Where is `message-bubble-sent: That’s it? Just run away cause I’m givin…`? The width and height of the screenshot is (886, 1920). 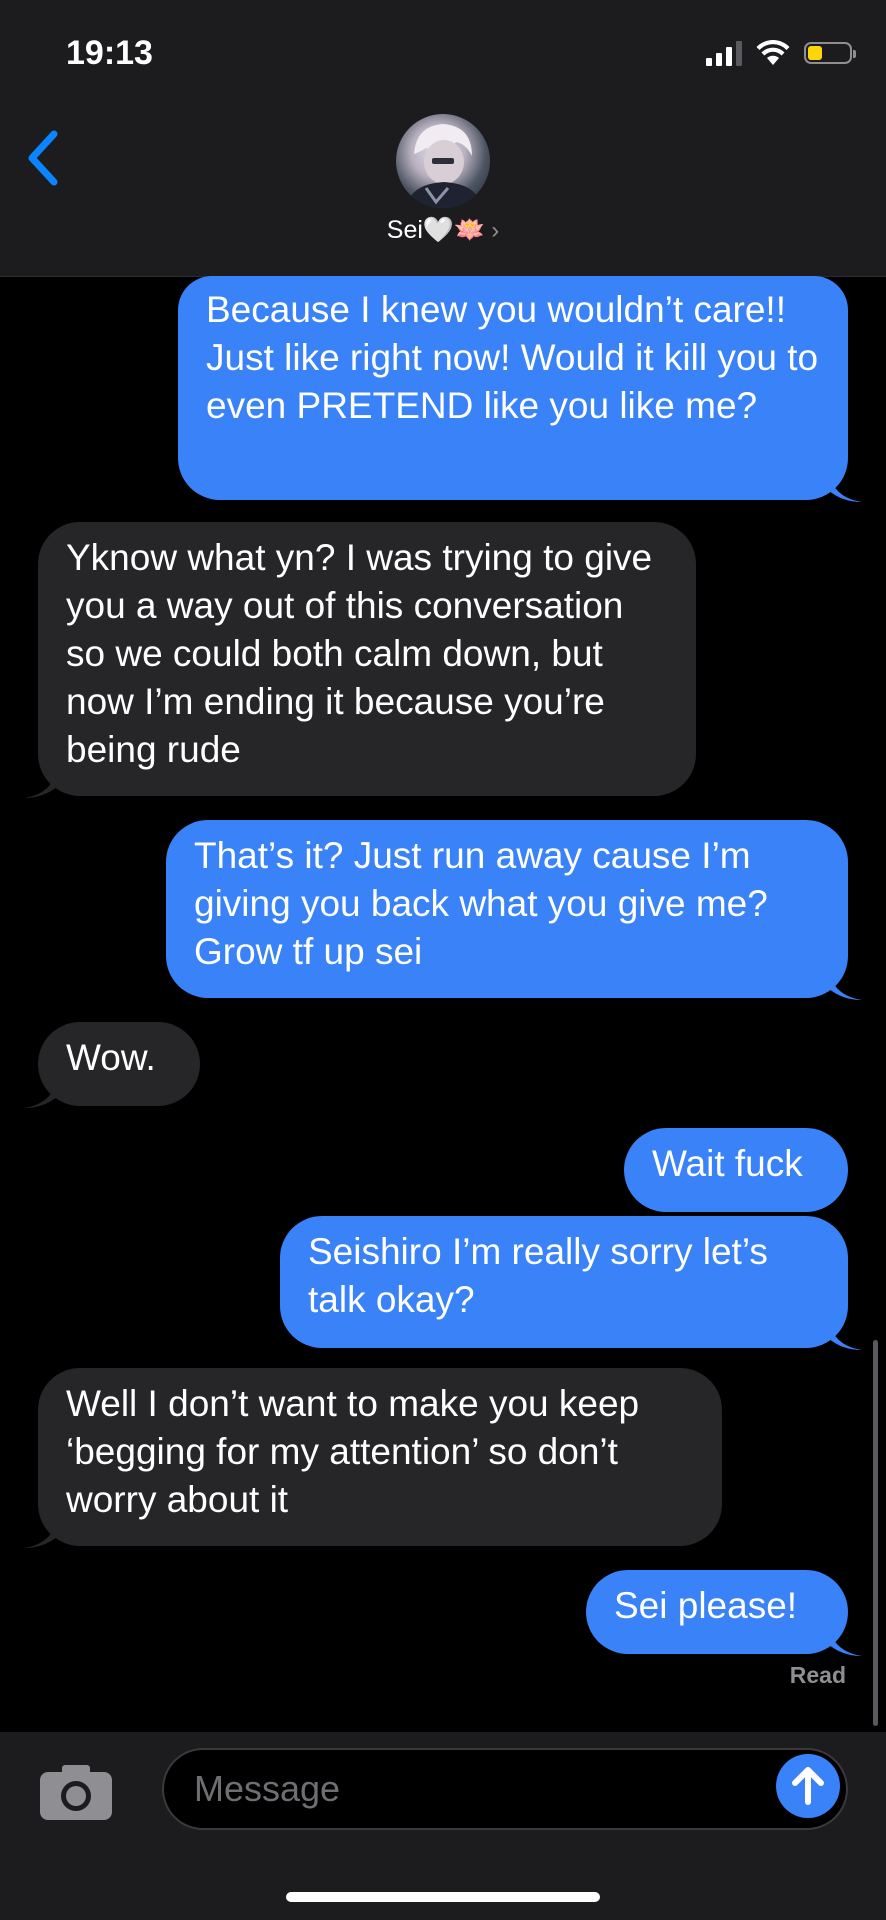 message-bubble-sent: That’s it? Just run away cause I’m givin… is located at coordinates (514, 910).